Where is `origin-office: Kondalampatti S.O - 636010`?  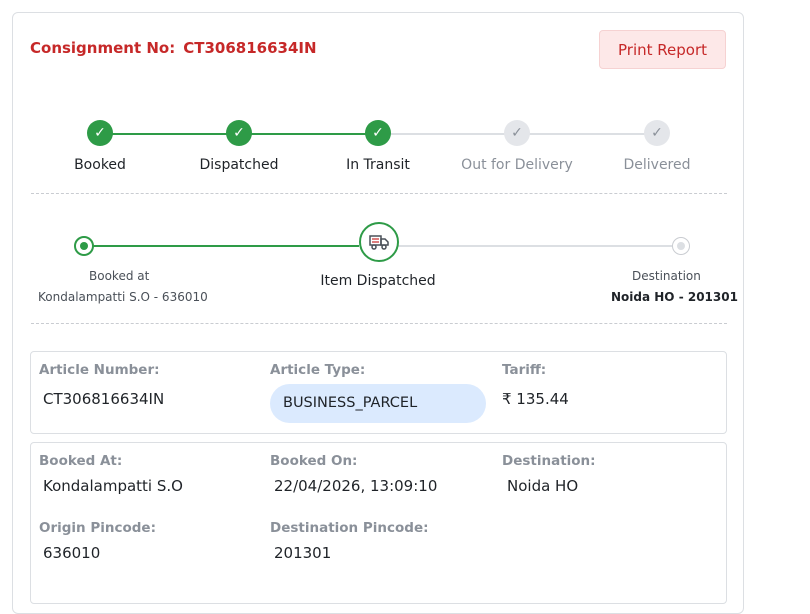
origin-office: Kondalampatti S.O - 636010 is located at coordinates (123, 297).